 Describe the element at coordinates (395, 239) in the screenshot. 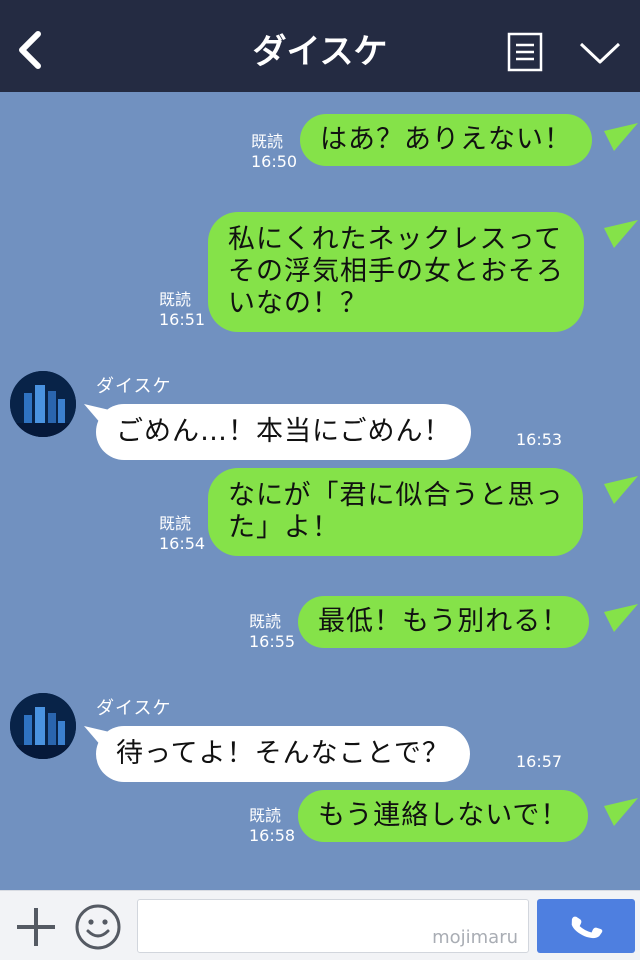

I see `message-text: 私にくれたネックレスって` at that location.